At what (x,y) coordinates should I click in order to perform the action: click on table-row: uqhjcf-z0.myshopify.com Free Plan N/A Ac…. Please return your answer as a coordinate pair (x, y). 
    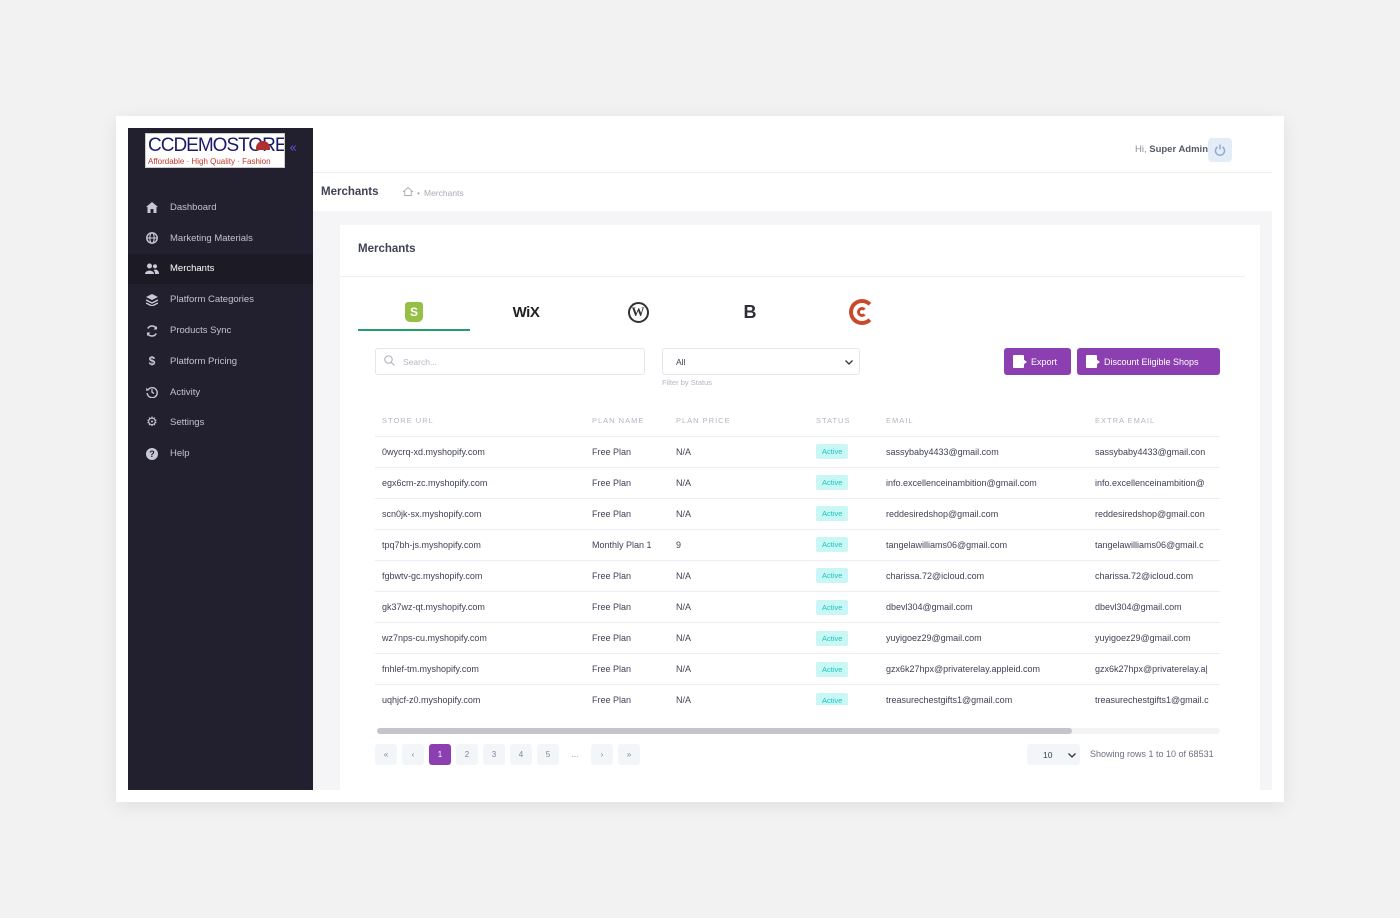
    Looking at the image, I should click on (797, 694).